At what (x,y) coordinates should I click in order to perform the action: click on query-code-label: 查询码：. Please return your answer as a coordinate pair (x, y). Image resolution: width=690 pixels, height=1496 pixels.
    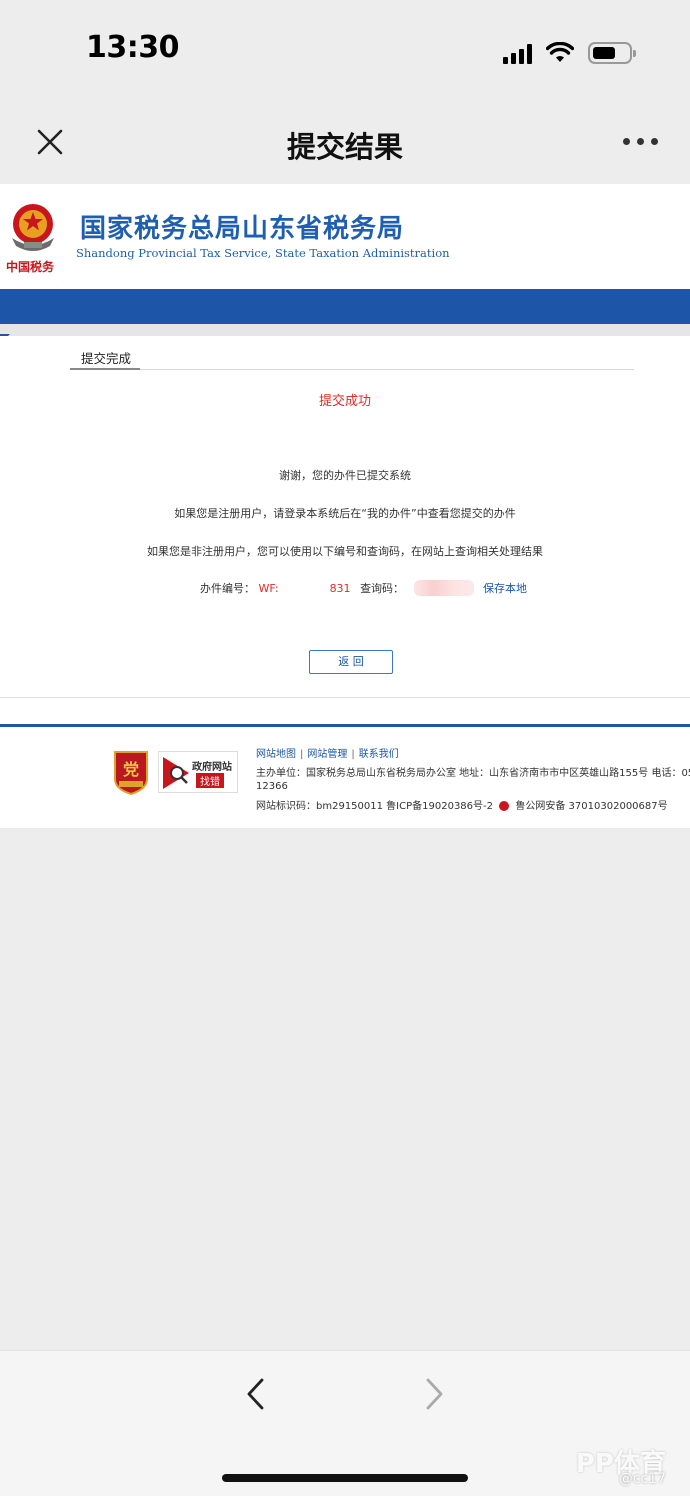
    Looking at the image, I should click on (382, 588).